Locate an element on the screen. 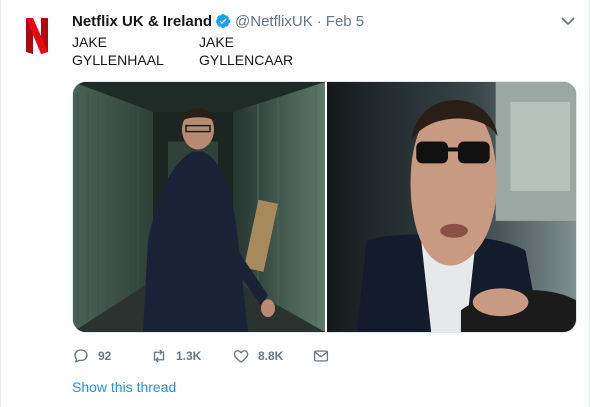 The width and height of the screenshot is (590, 407). direct-message-button is located at coordinates (321, 356).